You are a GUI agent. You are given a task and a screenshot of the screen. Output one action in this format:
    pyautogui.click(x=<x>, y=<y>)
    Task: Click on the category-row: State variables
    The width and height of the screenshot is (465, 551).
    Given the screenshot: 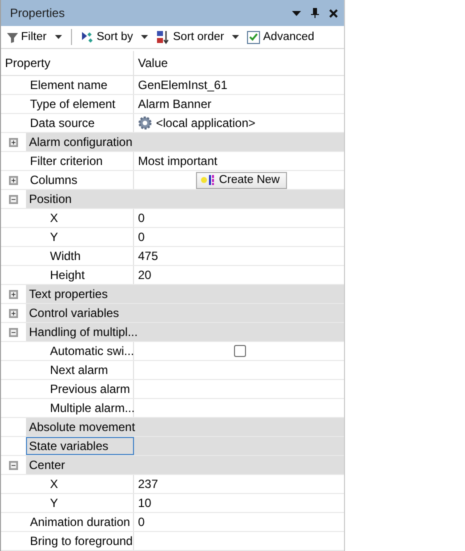 What is the action you would take?
    pyautogui.click(x=185, y=446)
    